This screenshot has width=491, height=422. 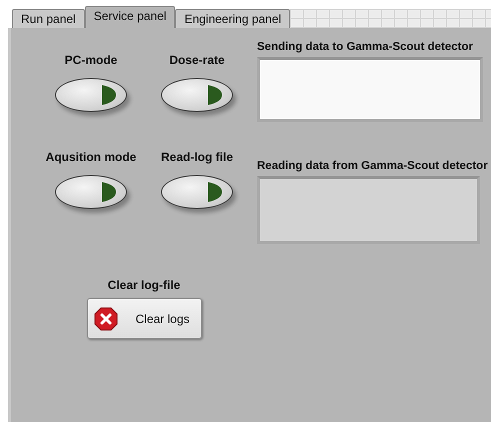 What do you see at coordinates (197, 60) in the screenshot?
I see `button-label: Dose-rate` at bounding box center [197, 60].